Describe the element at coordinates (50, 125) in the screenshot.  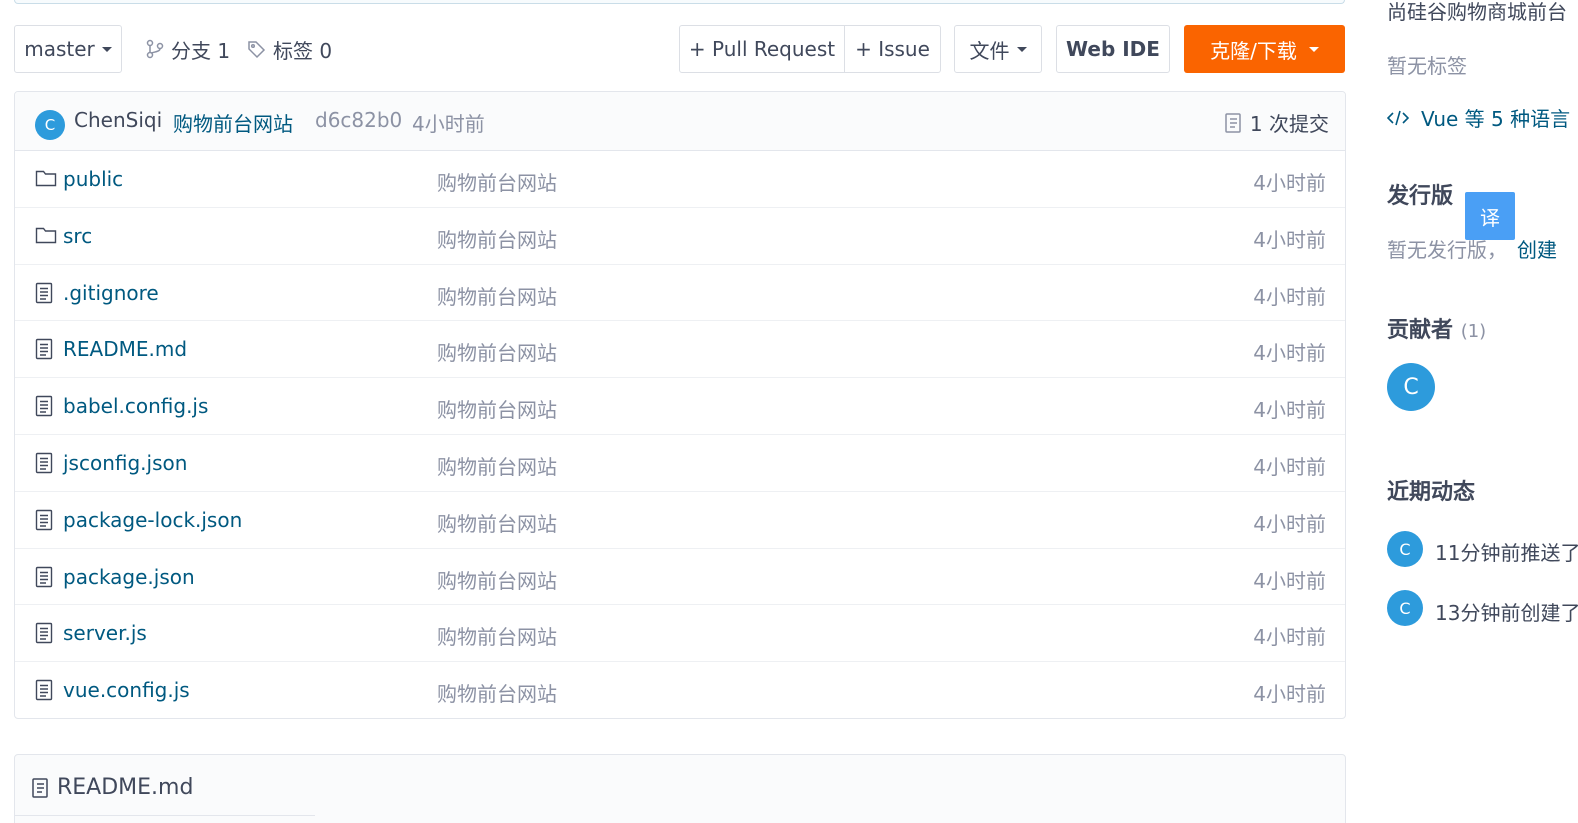
I see `avatar: C` at that location.